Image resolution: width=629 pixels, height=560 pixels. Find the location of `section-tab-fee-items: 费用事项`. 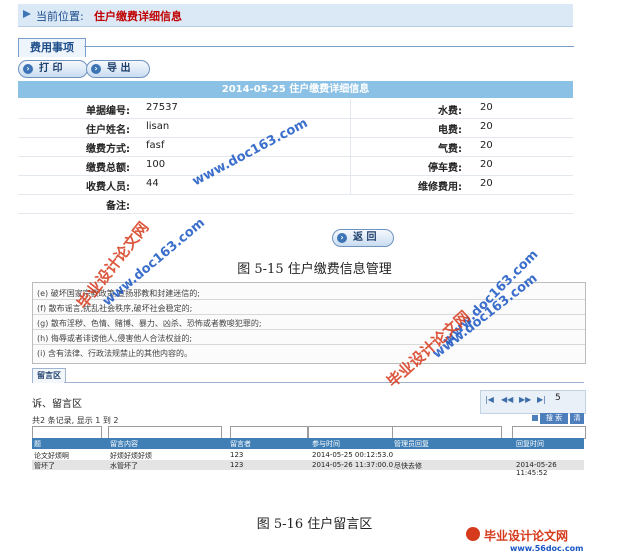

section-tab-fee-items: 费用事项 is located at coordinates (52, 47).